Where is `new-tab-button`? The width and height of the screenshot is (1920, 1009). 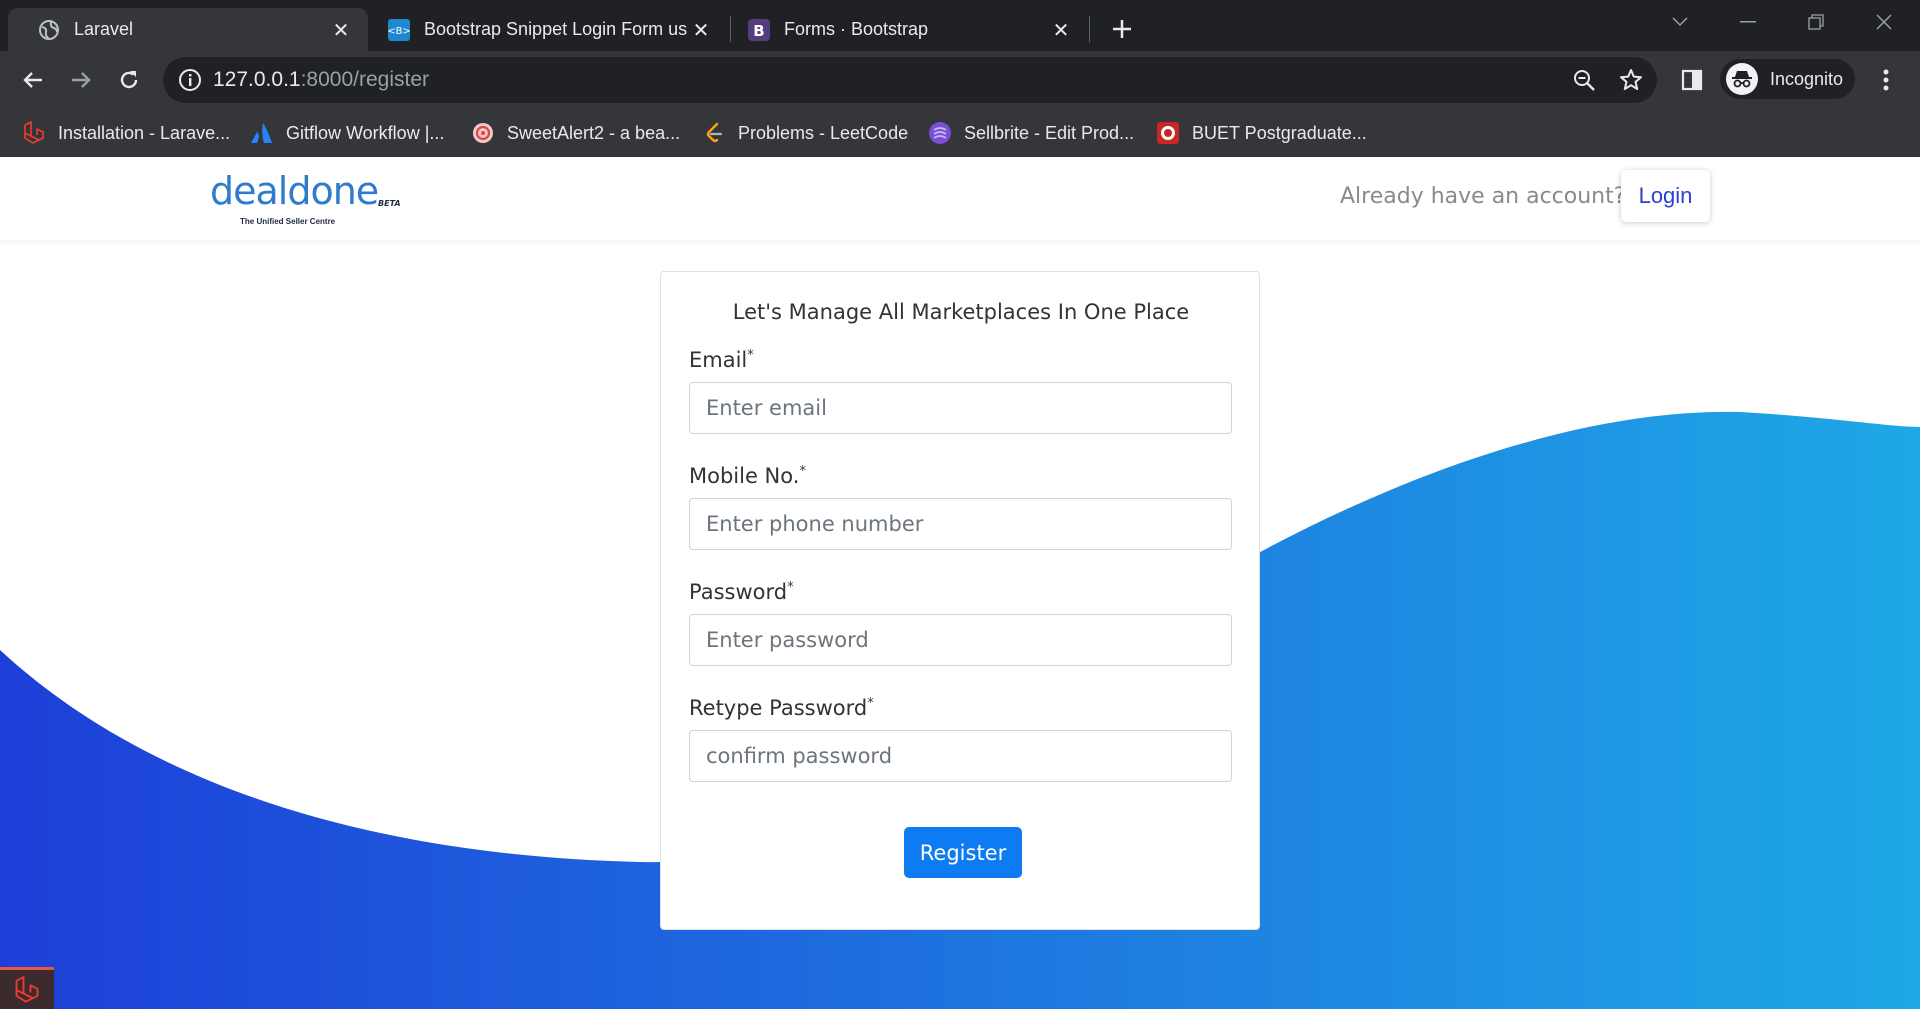
new-tab-button is located at coordinates (1122, 29).